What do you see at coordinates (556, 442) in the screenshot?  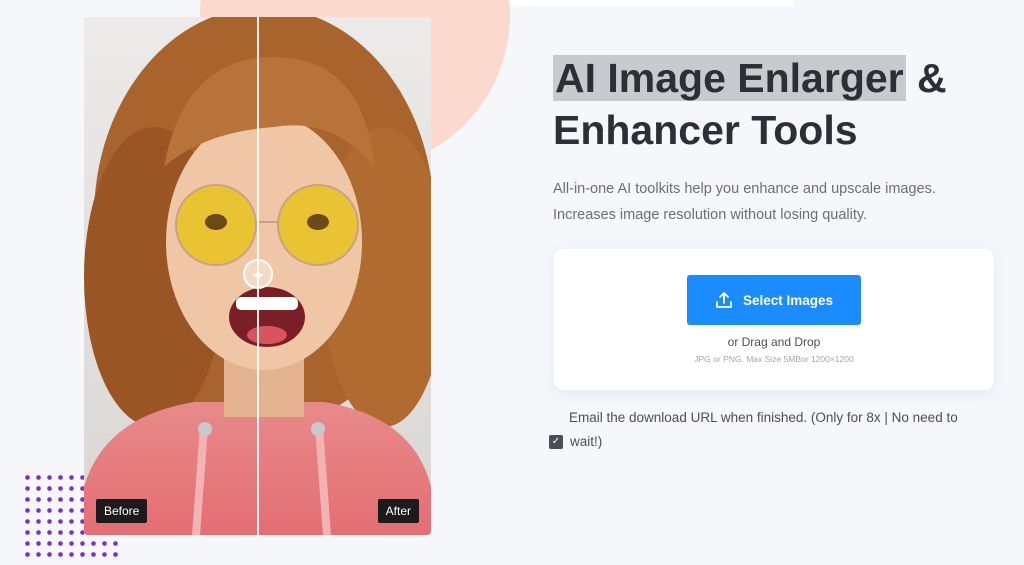 I see `email-checkbox: ✓` at bounding box center [556, 442].